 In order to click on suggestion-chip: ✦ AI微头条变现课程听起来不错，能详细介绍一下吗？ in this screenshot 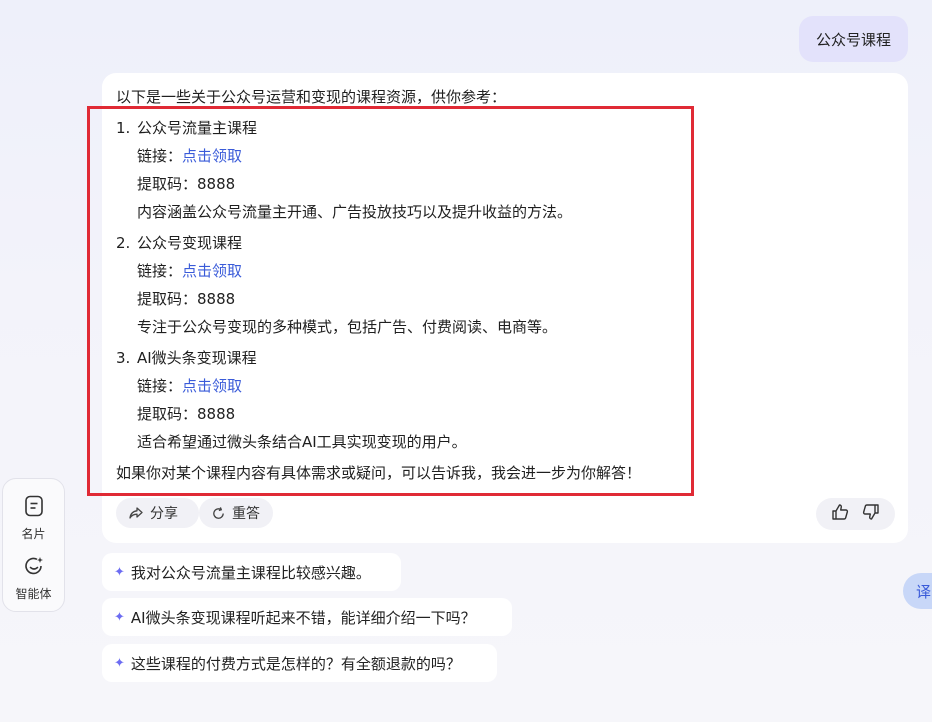, I will do `click(307, 617)`.